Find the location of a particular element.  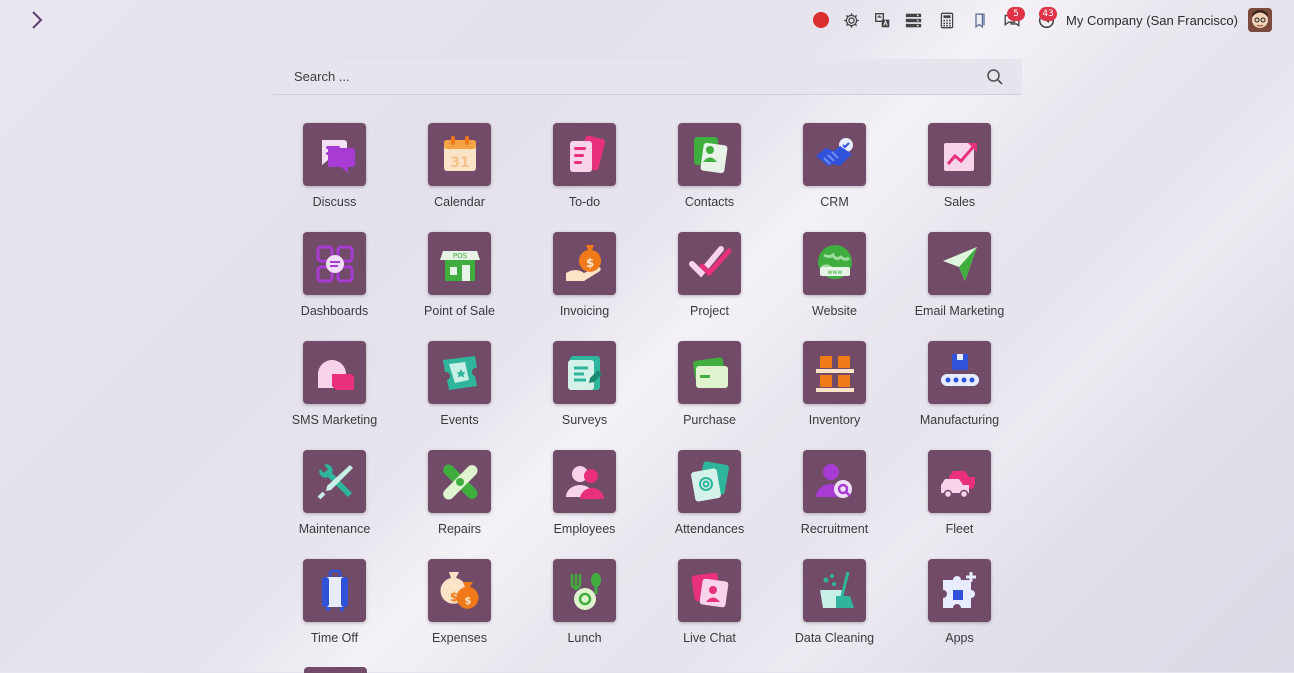

app-recruitment: Recruitment is located at coordinates (834, 495).